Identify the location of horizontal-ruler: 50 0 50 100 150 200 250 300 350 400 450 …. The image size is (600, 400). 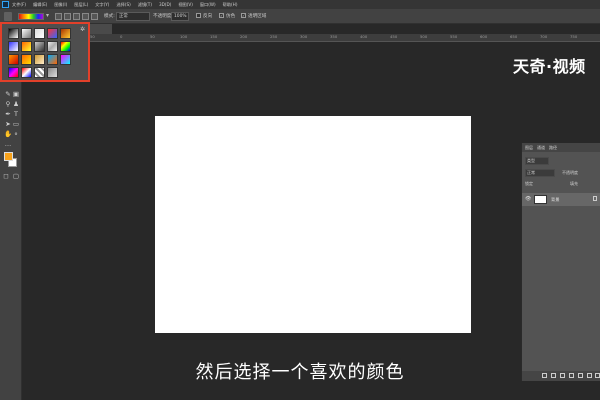
(311, 38).